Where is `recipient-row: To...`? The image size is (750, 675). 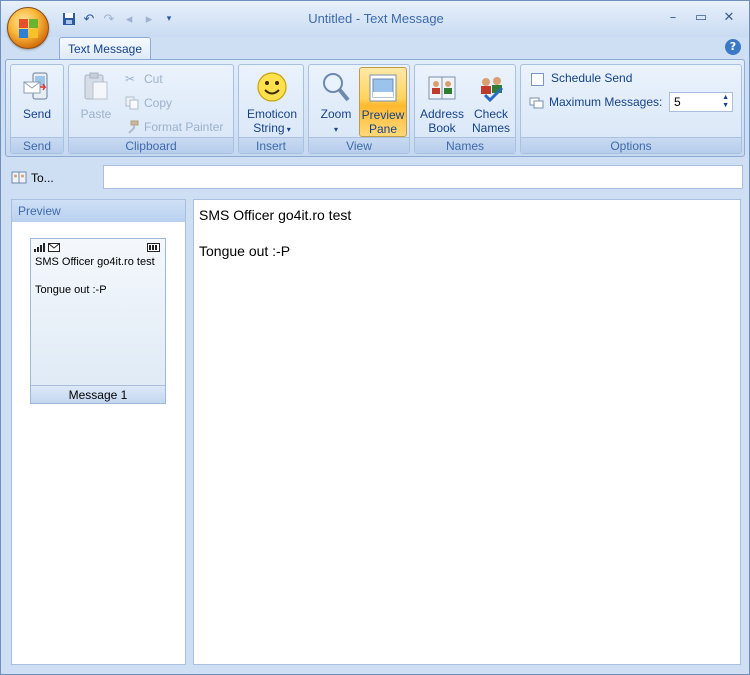 recipient-row: To... is located at coordinates (375, 177).